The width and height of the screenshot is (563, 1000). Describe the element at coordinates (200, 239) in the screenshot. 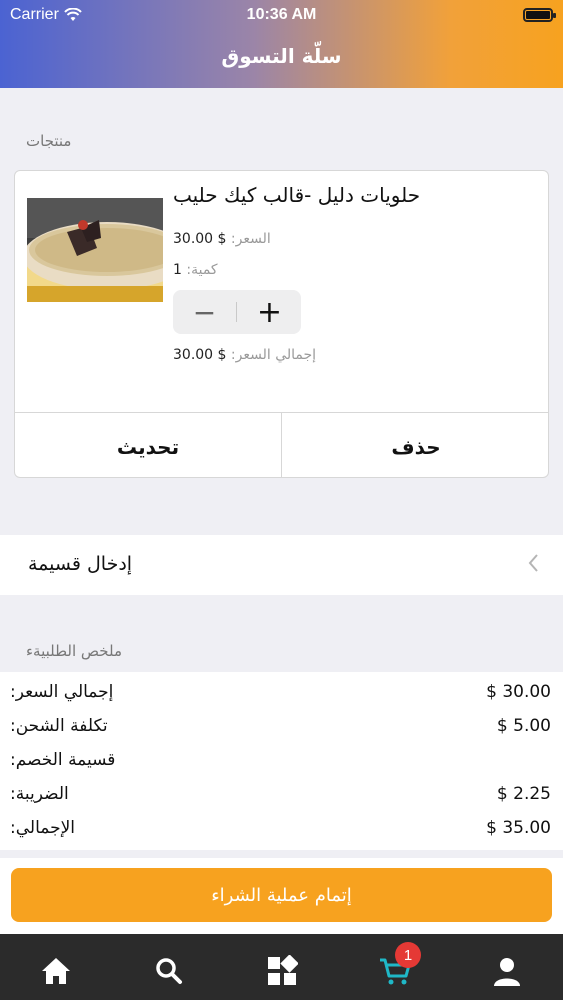

I see `price-value: $ 30.00` at that location.